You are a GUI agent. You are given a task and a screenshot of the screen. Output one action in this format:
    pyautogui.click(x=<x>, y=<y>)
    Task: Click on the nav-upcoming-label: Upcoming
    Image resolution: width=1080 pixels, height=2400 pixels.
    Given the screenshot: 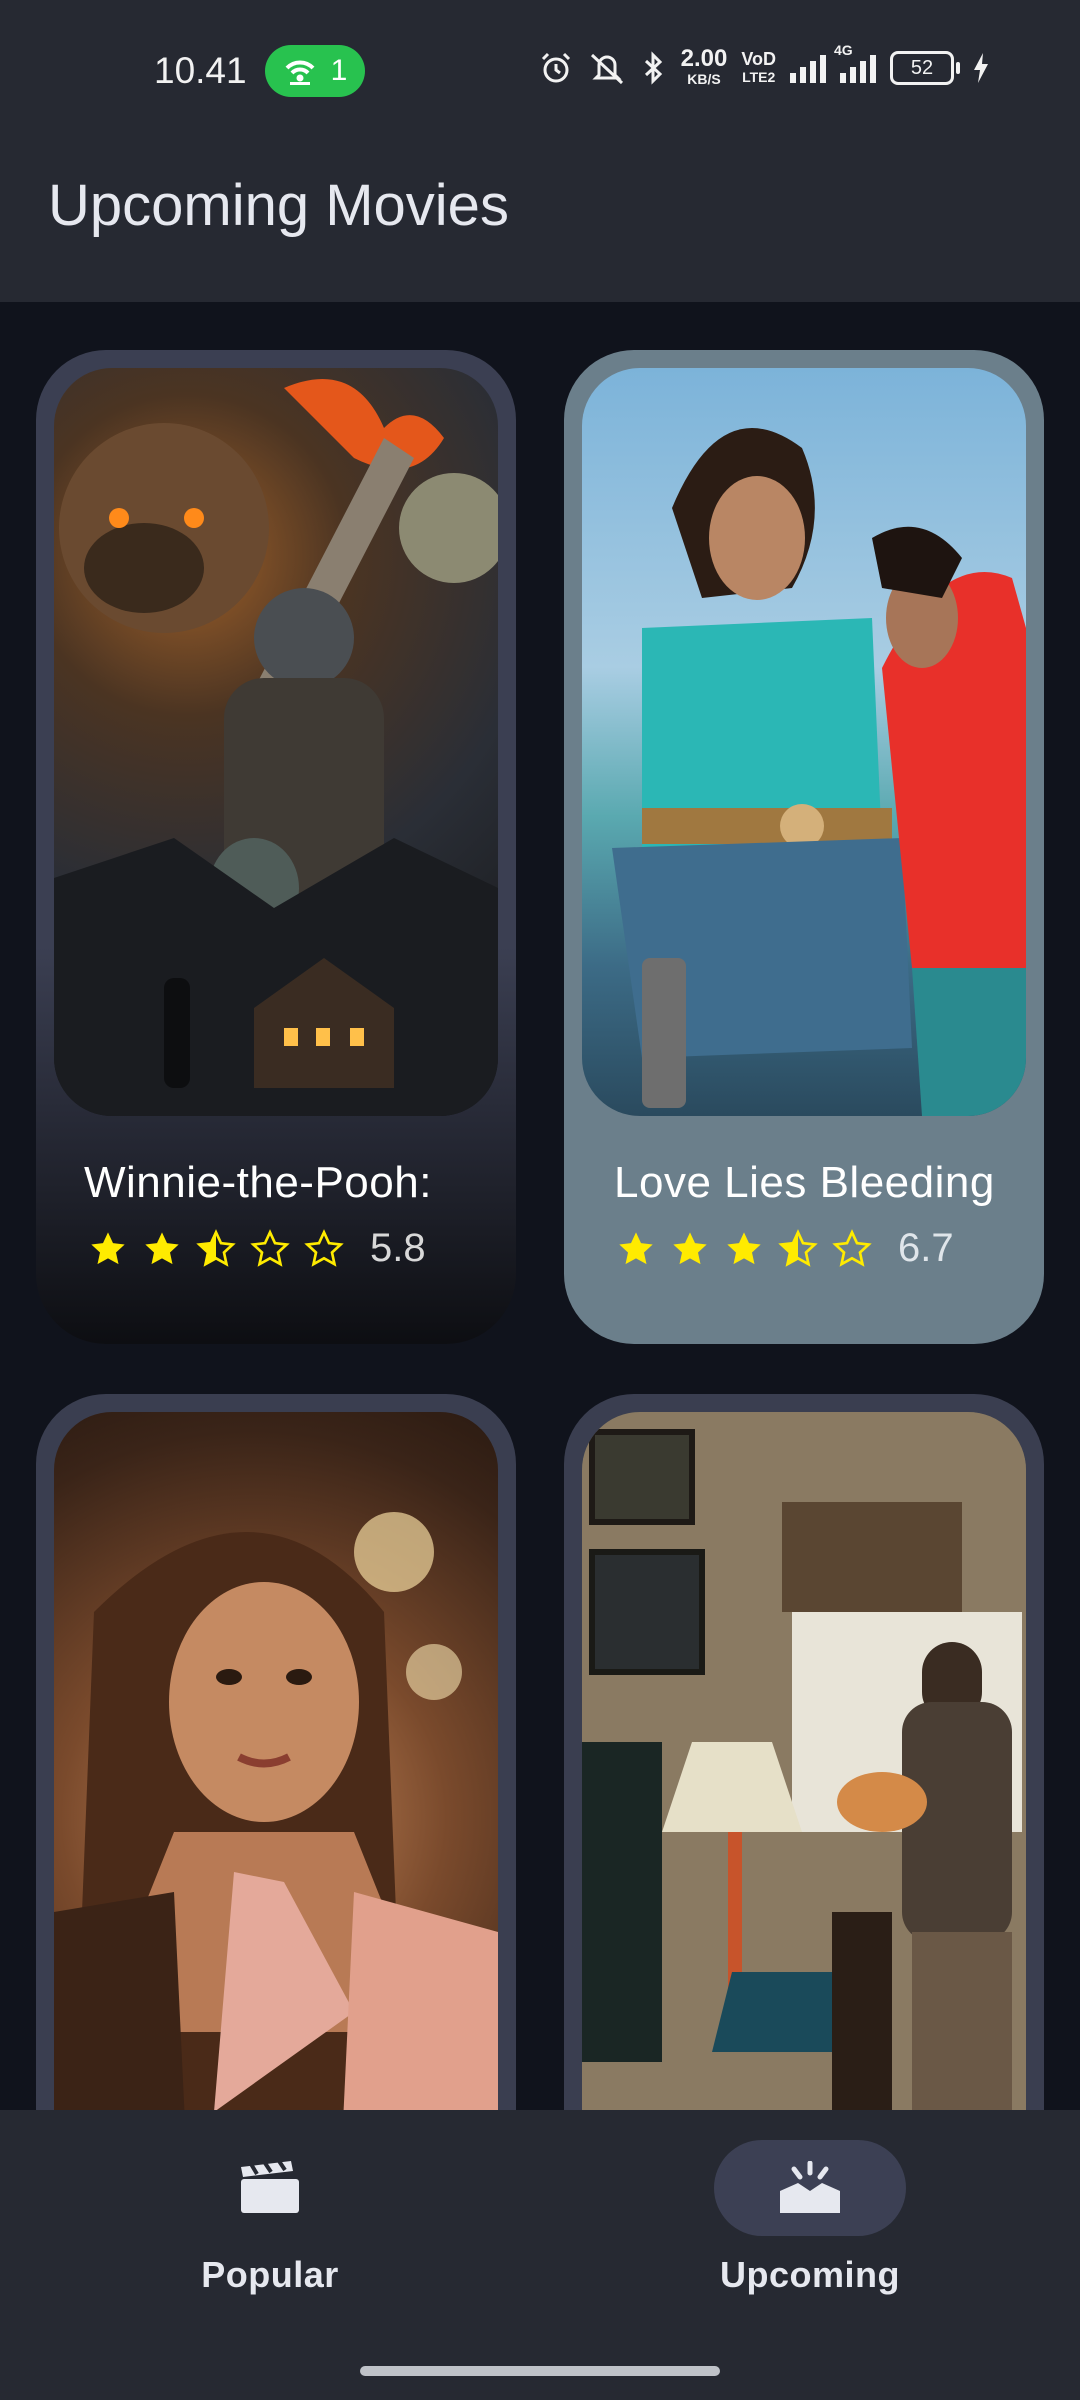 What is the action you would take?
    pyautogui.click(x=810, y=2274)
    